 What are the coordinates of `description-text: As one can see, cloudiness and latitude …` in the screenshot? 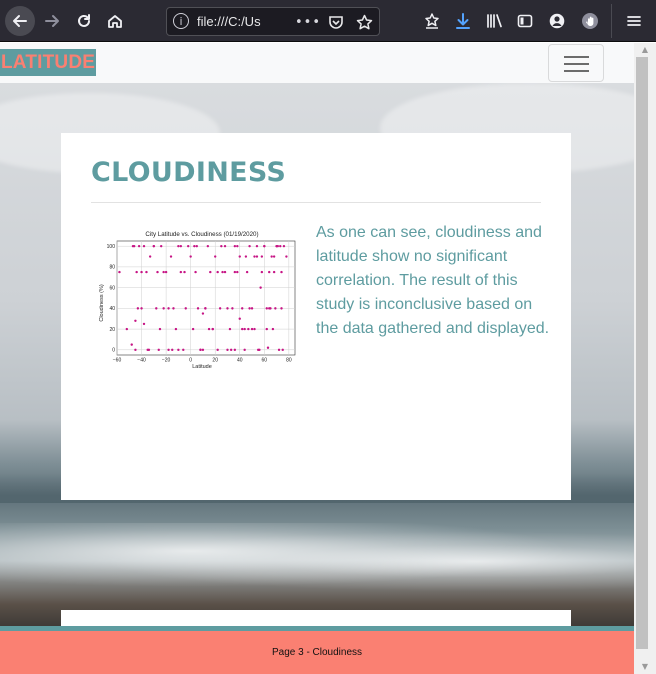 It's located at (433, 280).